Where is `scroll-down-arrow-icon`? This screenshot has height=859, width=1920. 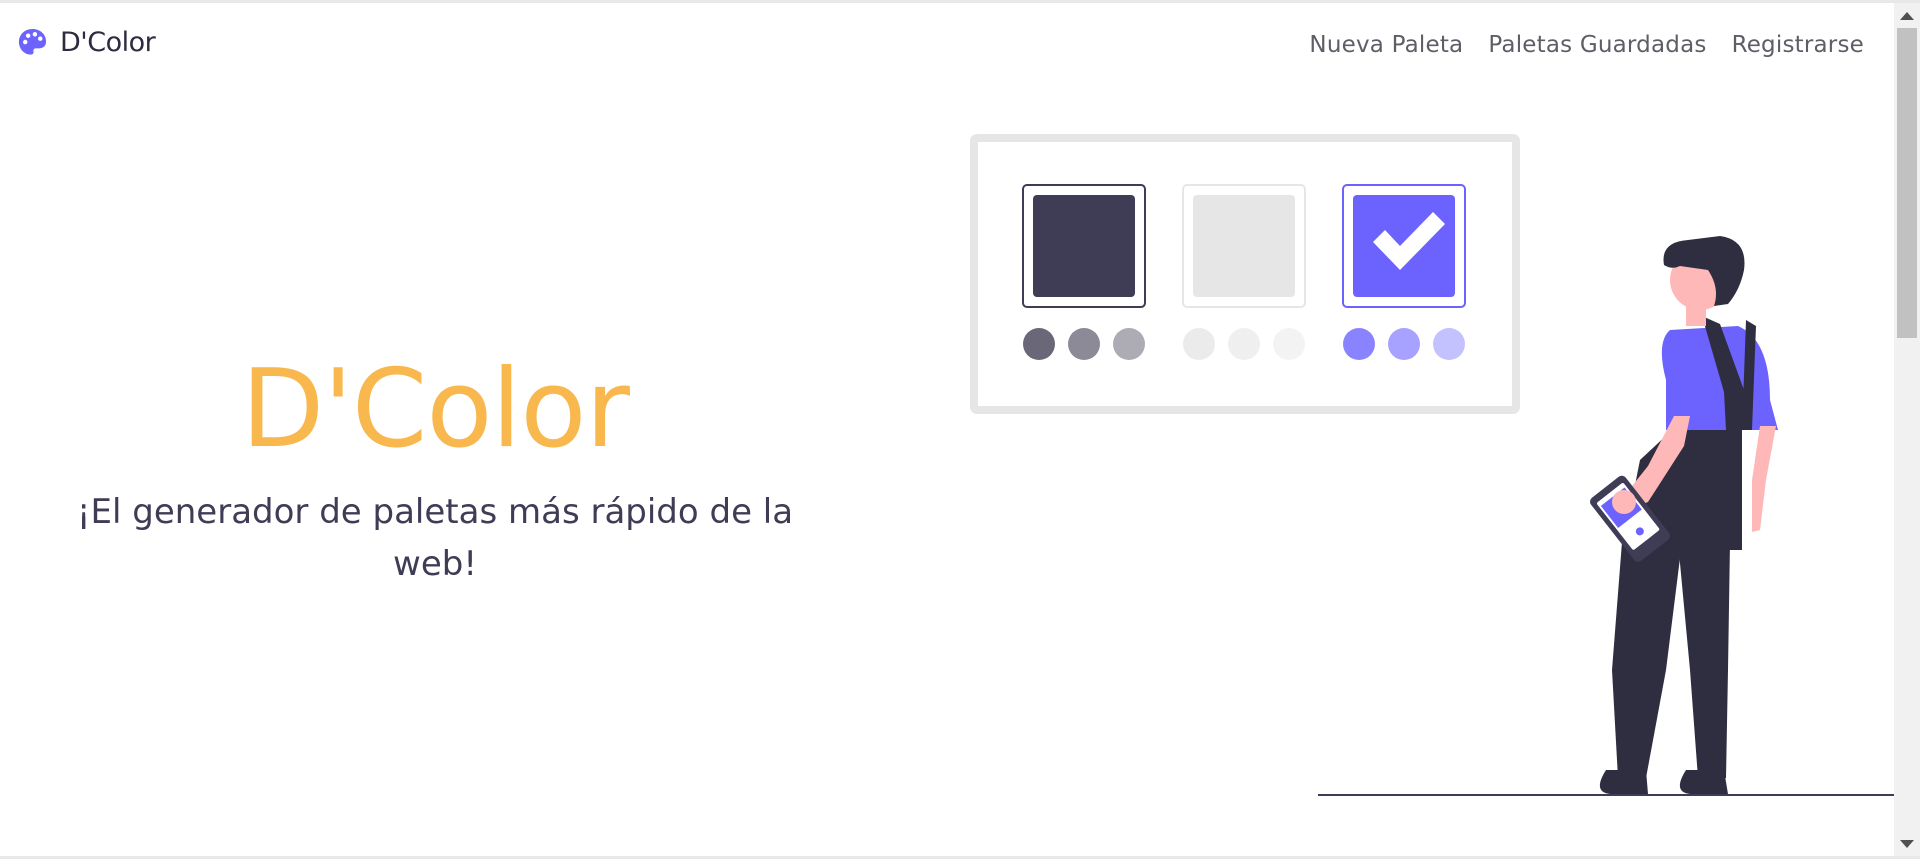
scroll-down-arrow-icon is located at coordinates (1907, 844).